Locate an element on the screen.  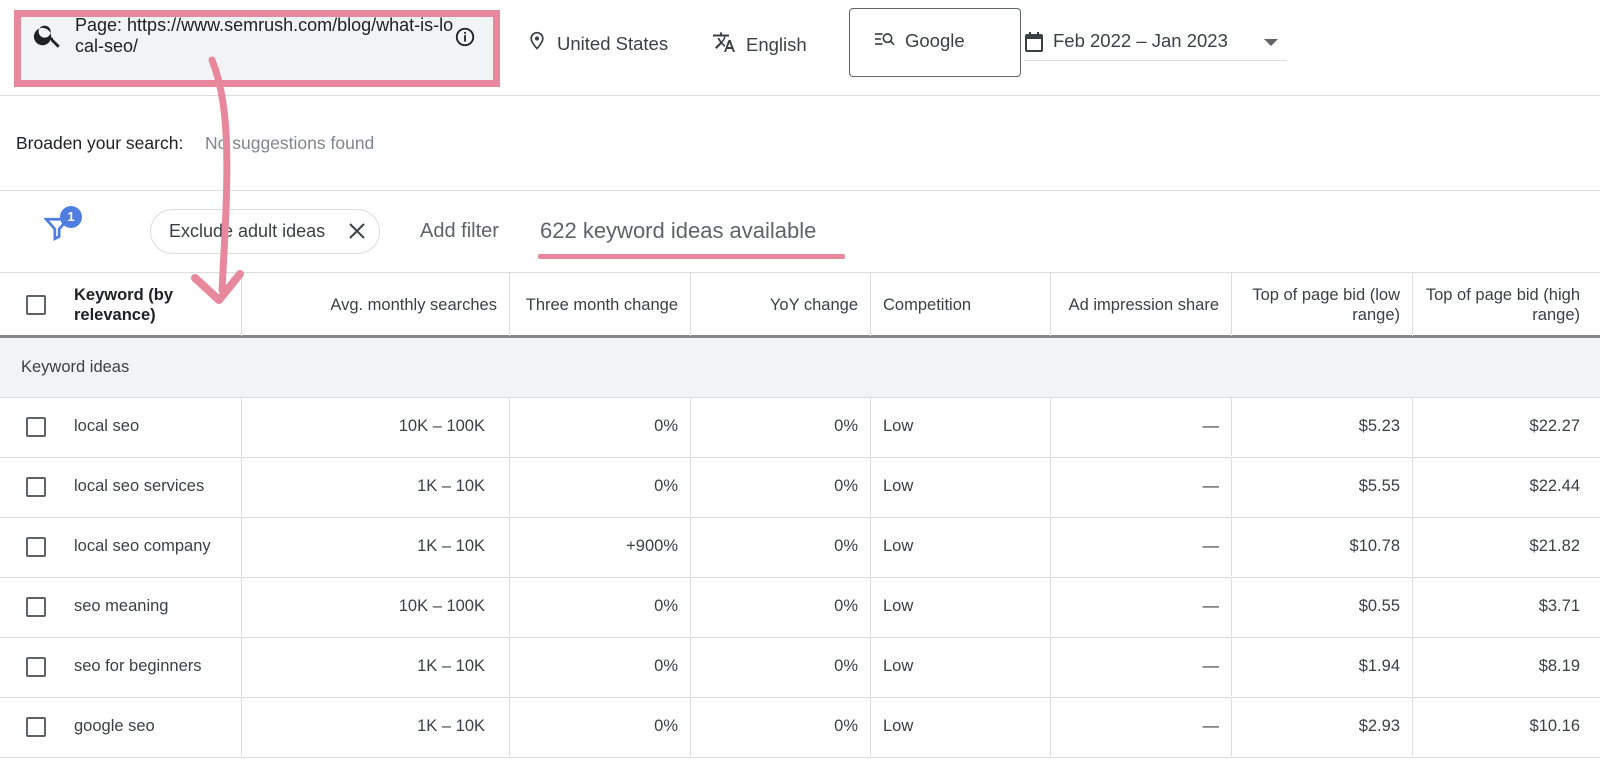
group-label: Keyword ideas is located at coordinates (75, 367).